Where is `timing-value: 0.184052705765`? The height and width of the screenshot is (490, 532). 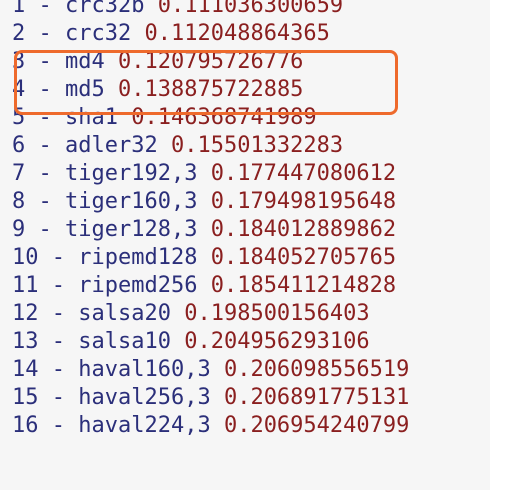 timing-value: 0.184052705765 is located at coordinates (303, 257).